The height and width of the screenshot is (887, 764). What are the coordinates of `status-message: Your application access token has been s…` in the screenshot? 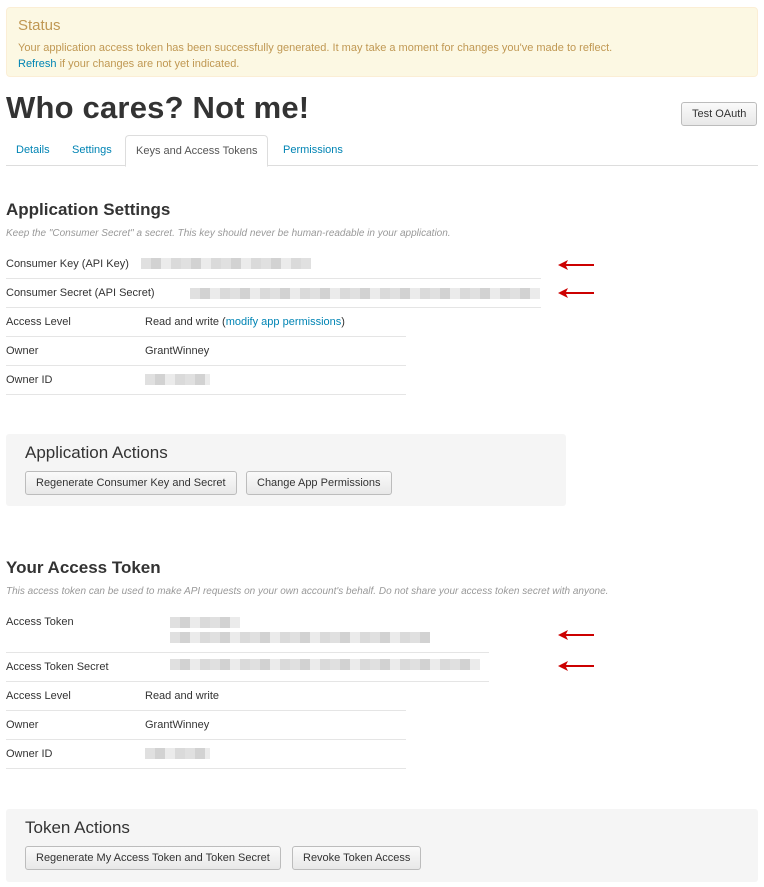 It's located at (315, 48).